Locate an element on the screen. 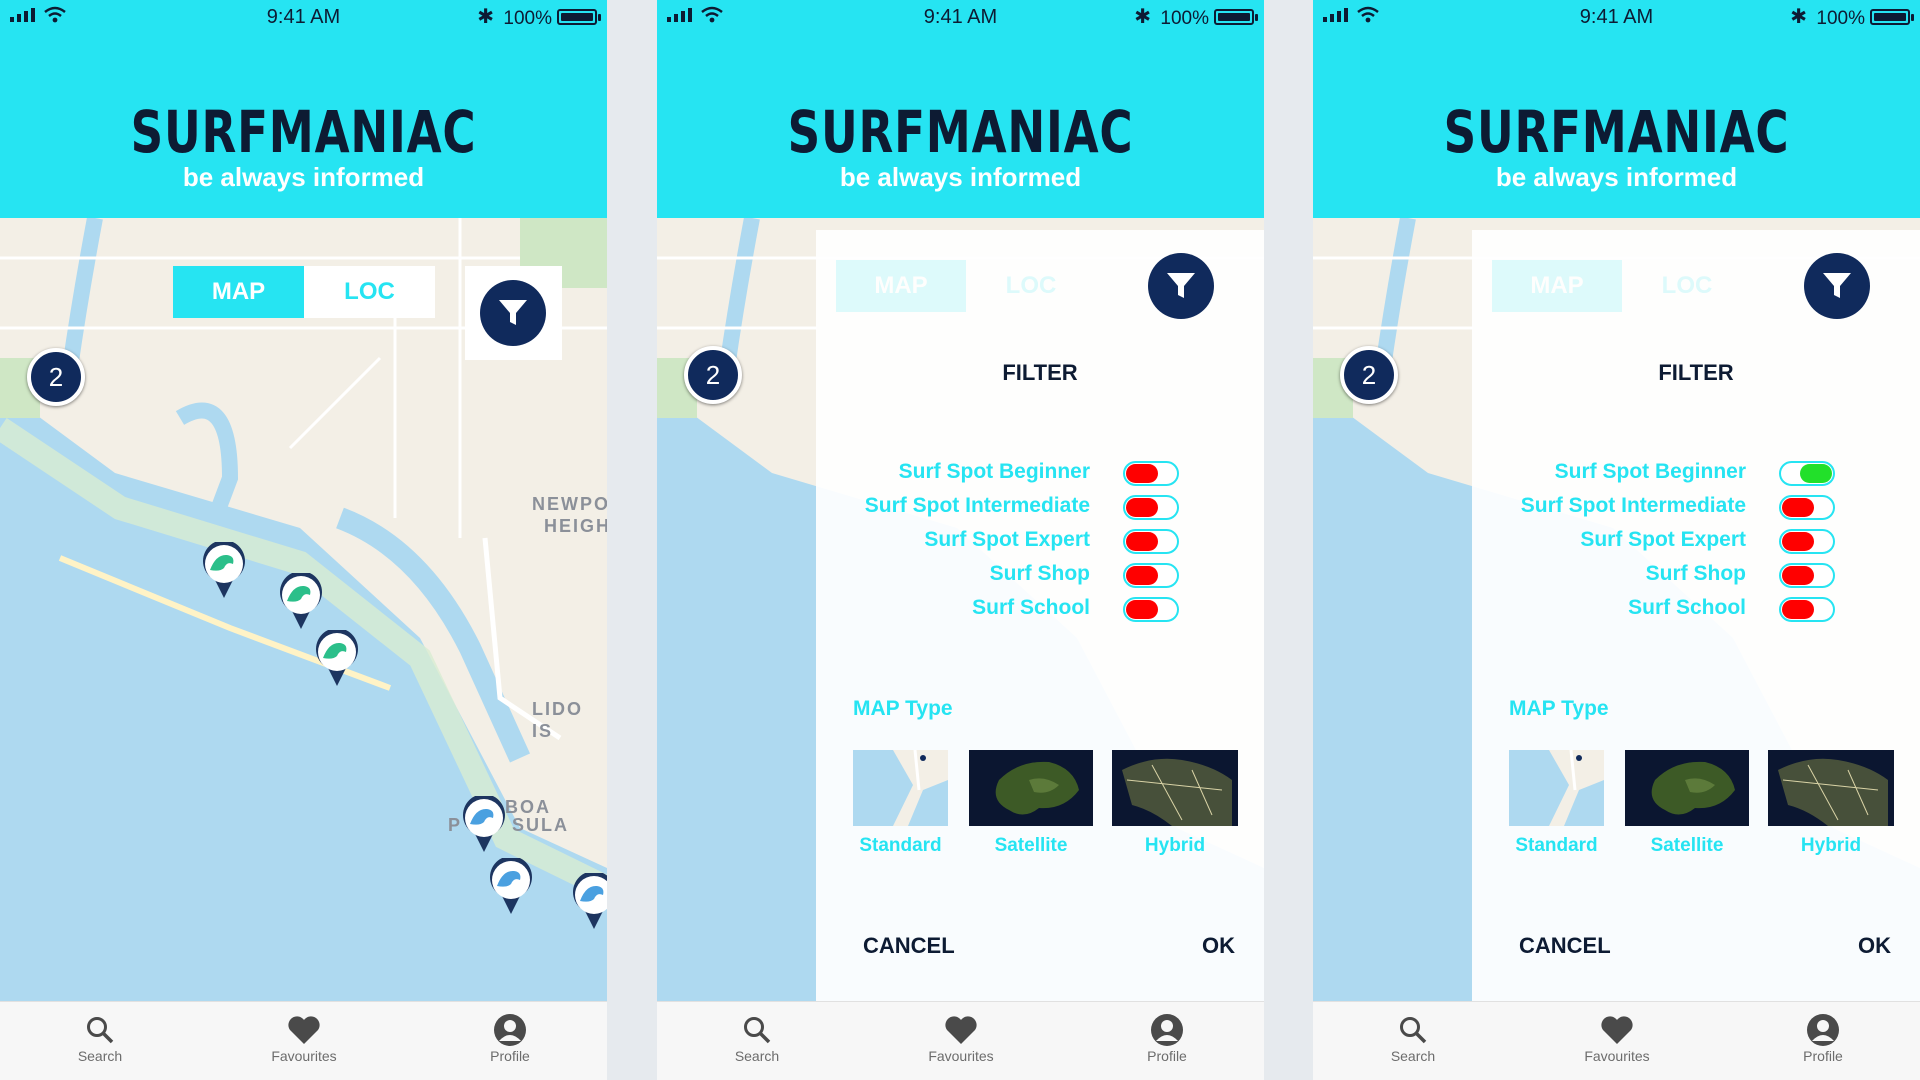  map-type-hybrid-label: Hybrid is located at coordinates (1831, 845).